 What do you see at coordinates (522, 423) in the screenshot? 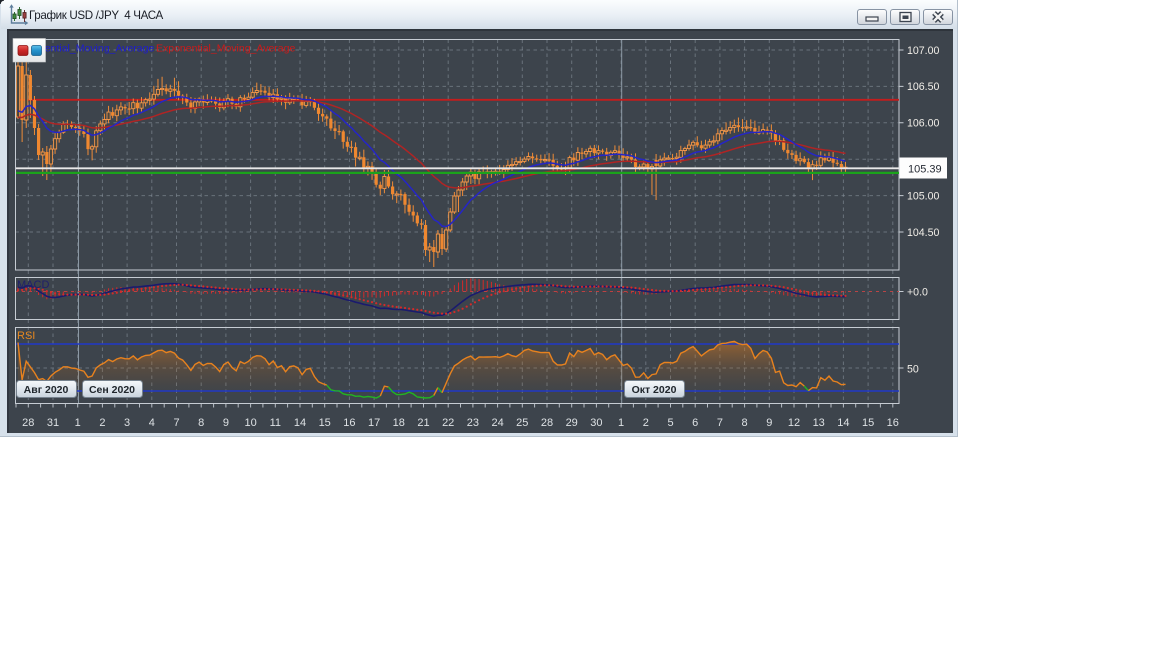
I see `svg-text: 25` at bounding box center [522, 423].